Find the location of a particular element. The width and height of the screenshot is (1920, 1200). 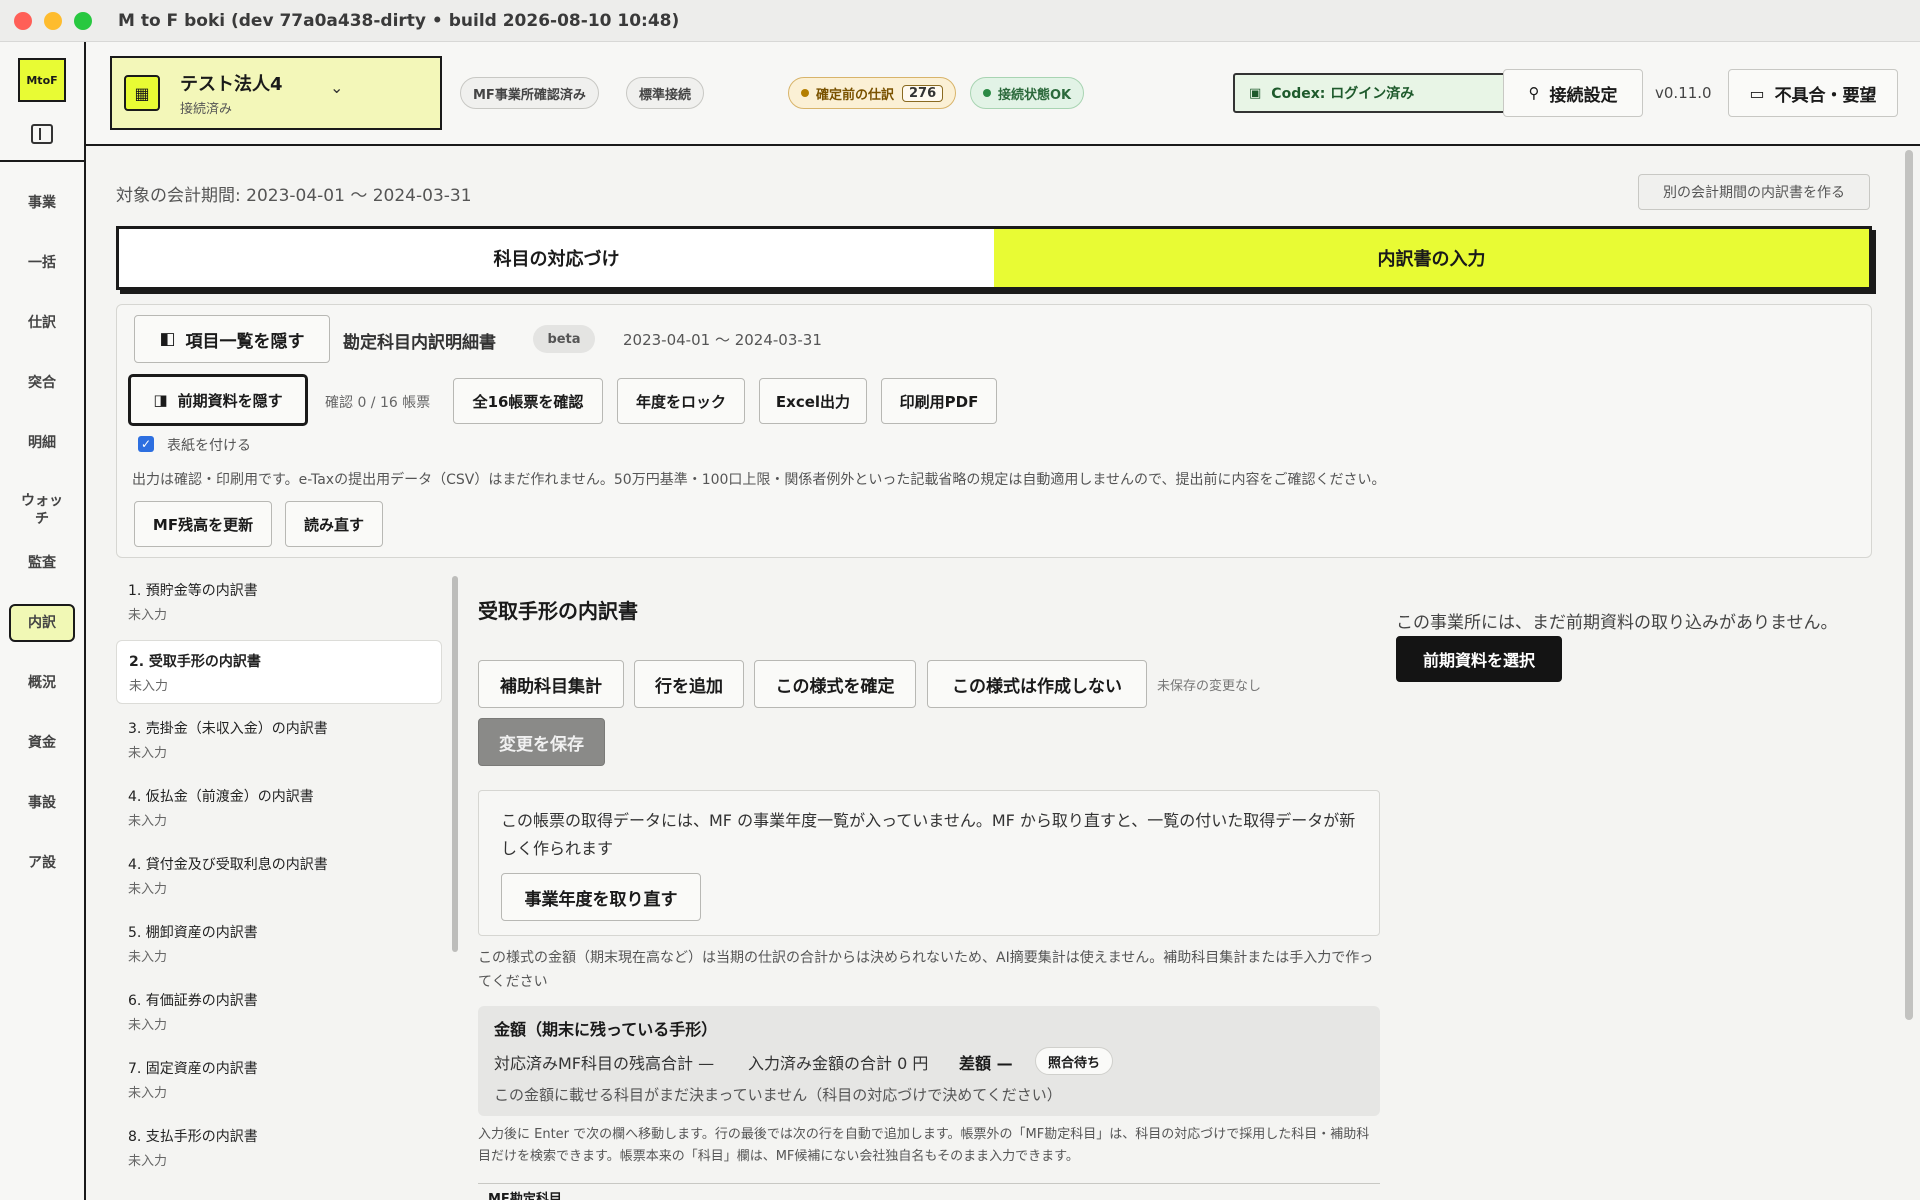

refresh-mf-button: MF残高を更新 is located at coordinates (203, 524).